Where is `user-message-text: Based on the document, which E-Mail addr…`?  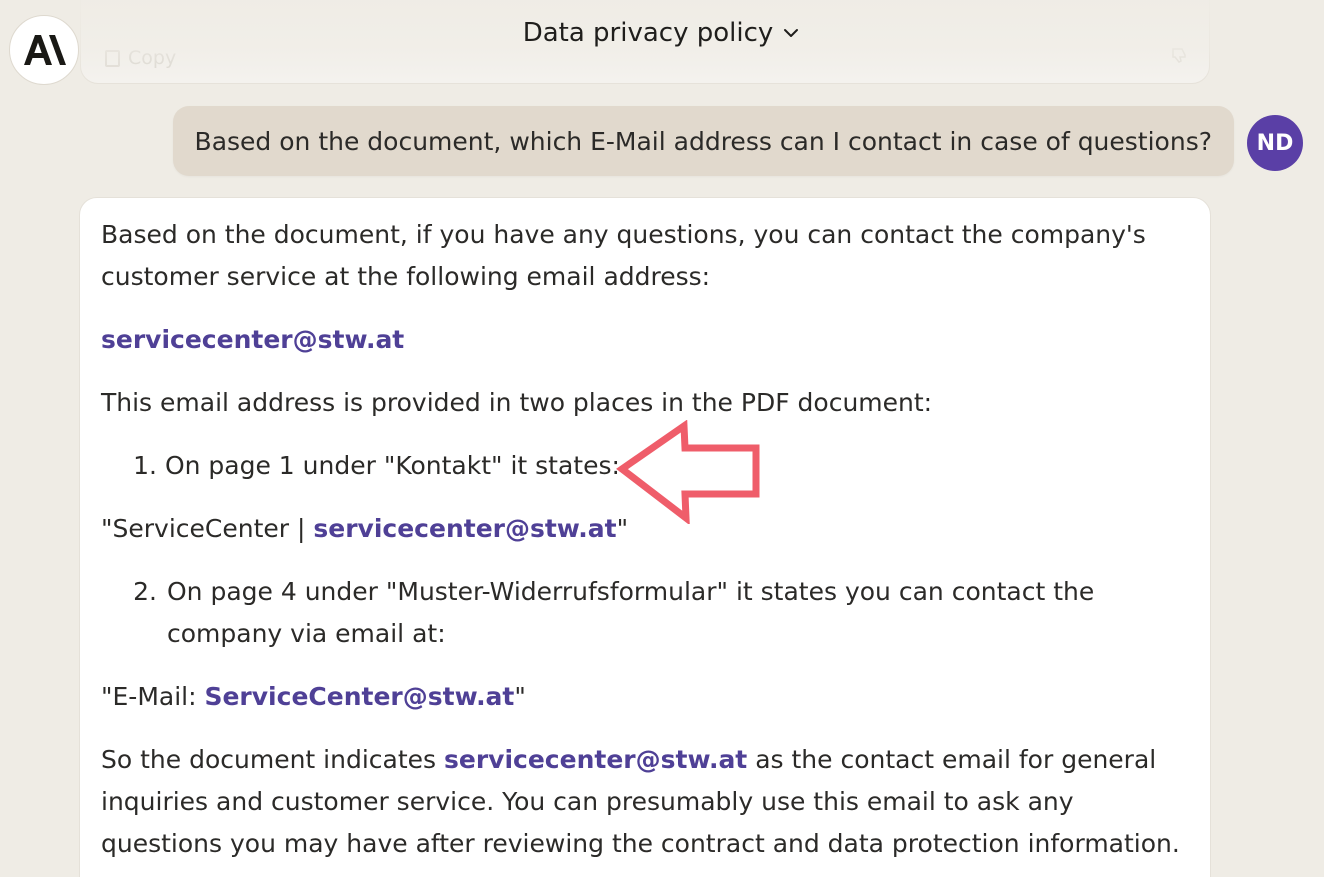
user-message-text: Based on the document, which E-Mail addr… is located at coordinates (703, 141).